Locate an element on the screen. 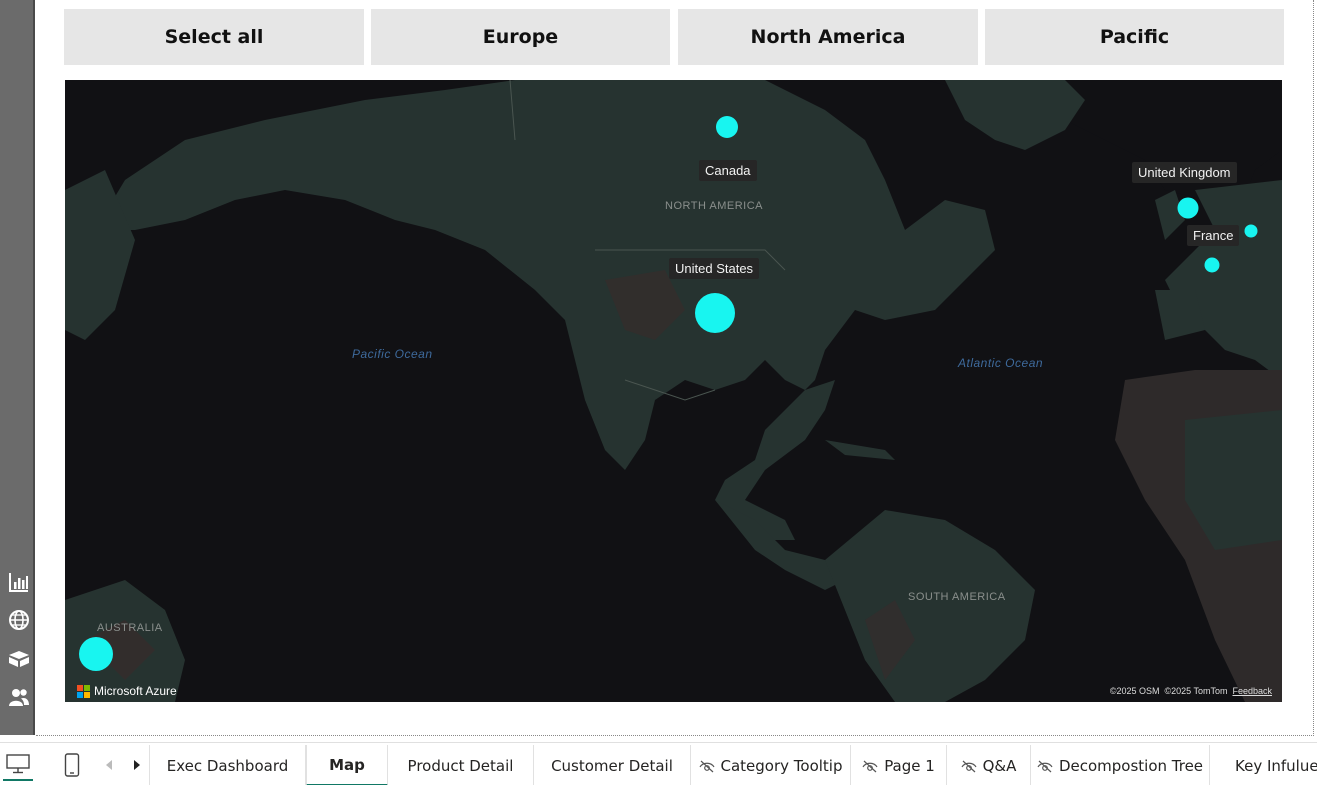 Image resolution: width=1317 pixels, height=785 pixels. tab-decomposition-tree: Decompostion Tree is located at coordinates (1120, 765).